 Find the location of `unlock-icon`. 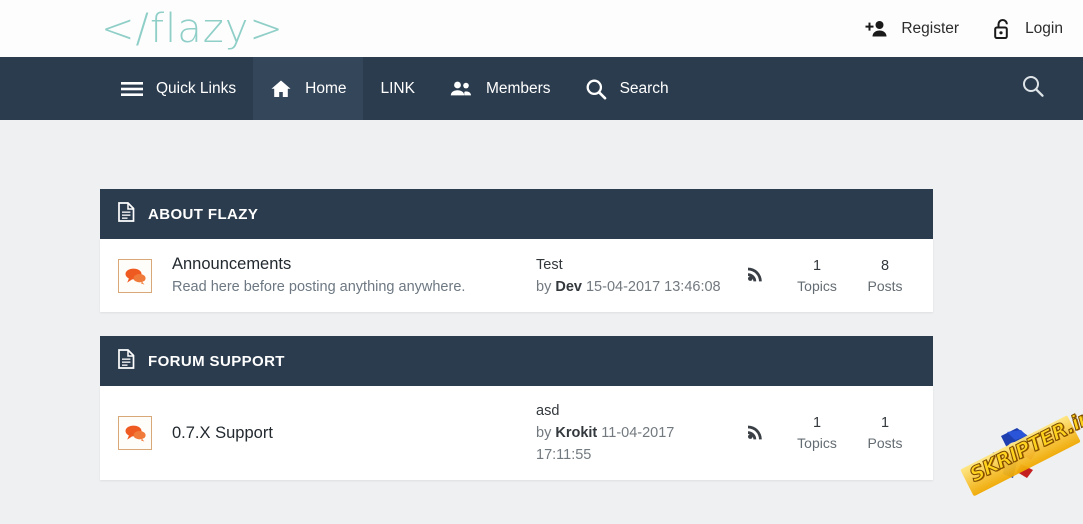

unlock-icon is located at coordinates (1003, 29).